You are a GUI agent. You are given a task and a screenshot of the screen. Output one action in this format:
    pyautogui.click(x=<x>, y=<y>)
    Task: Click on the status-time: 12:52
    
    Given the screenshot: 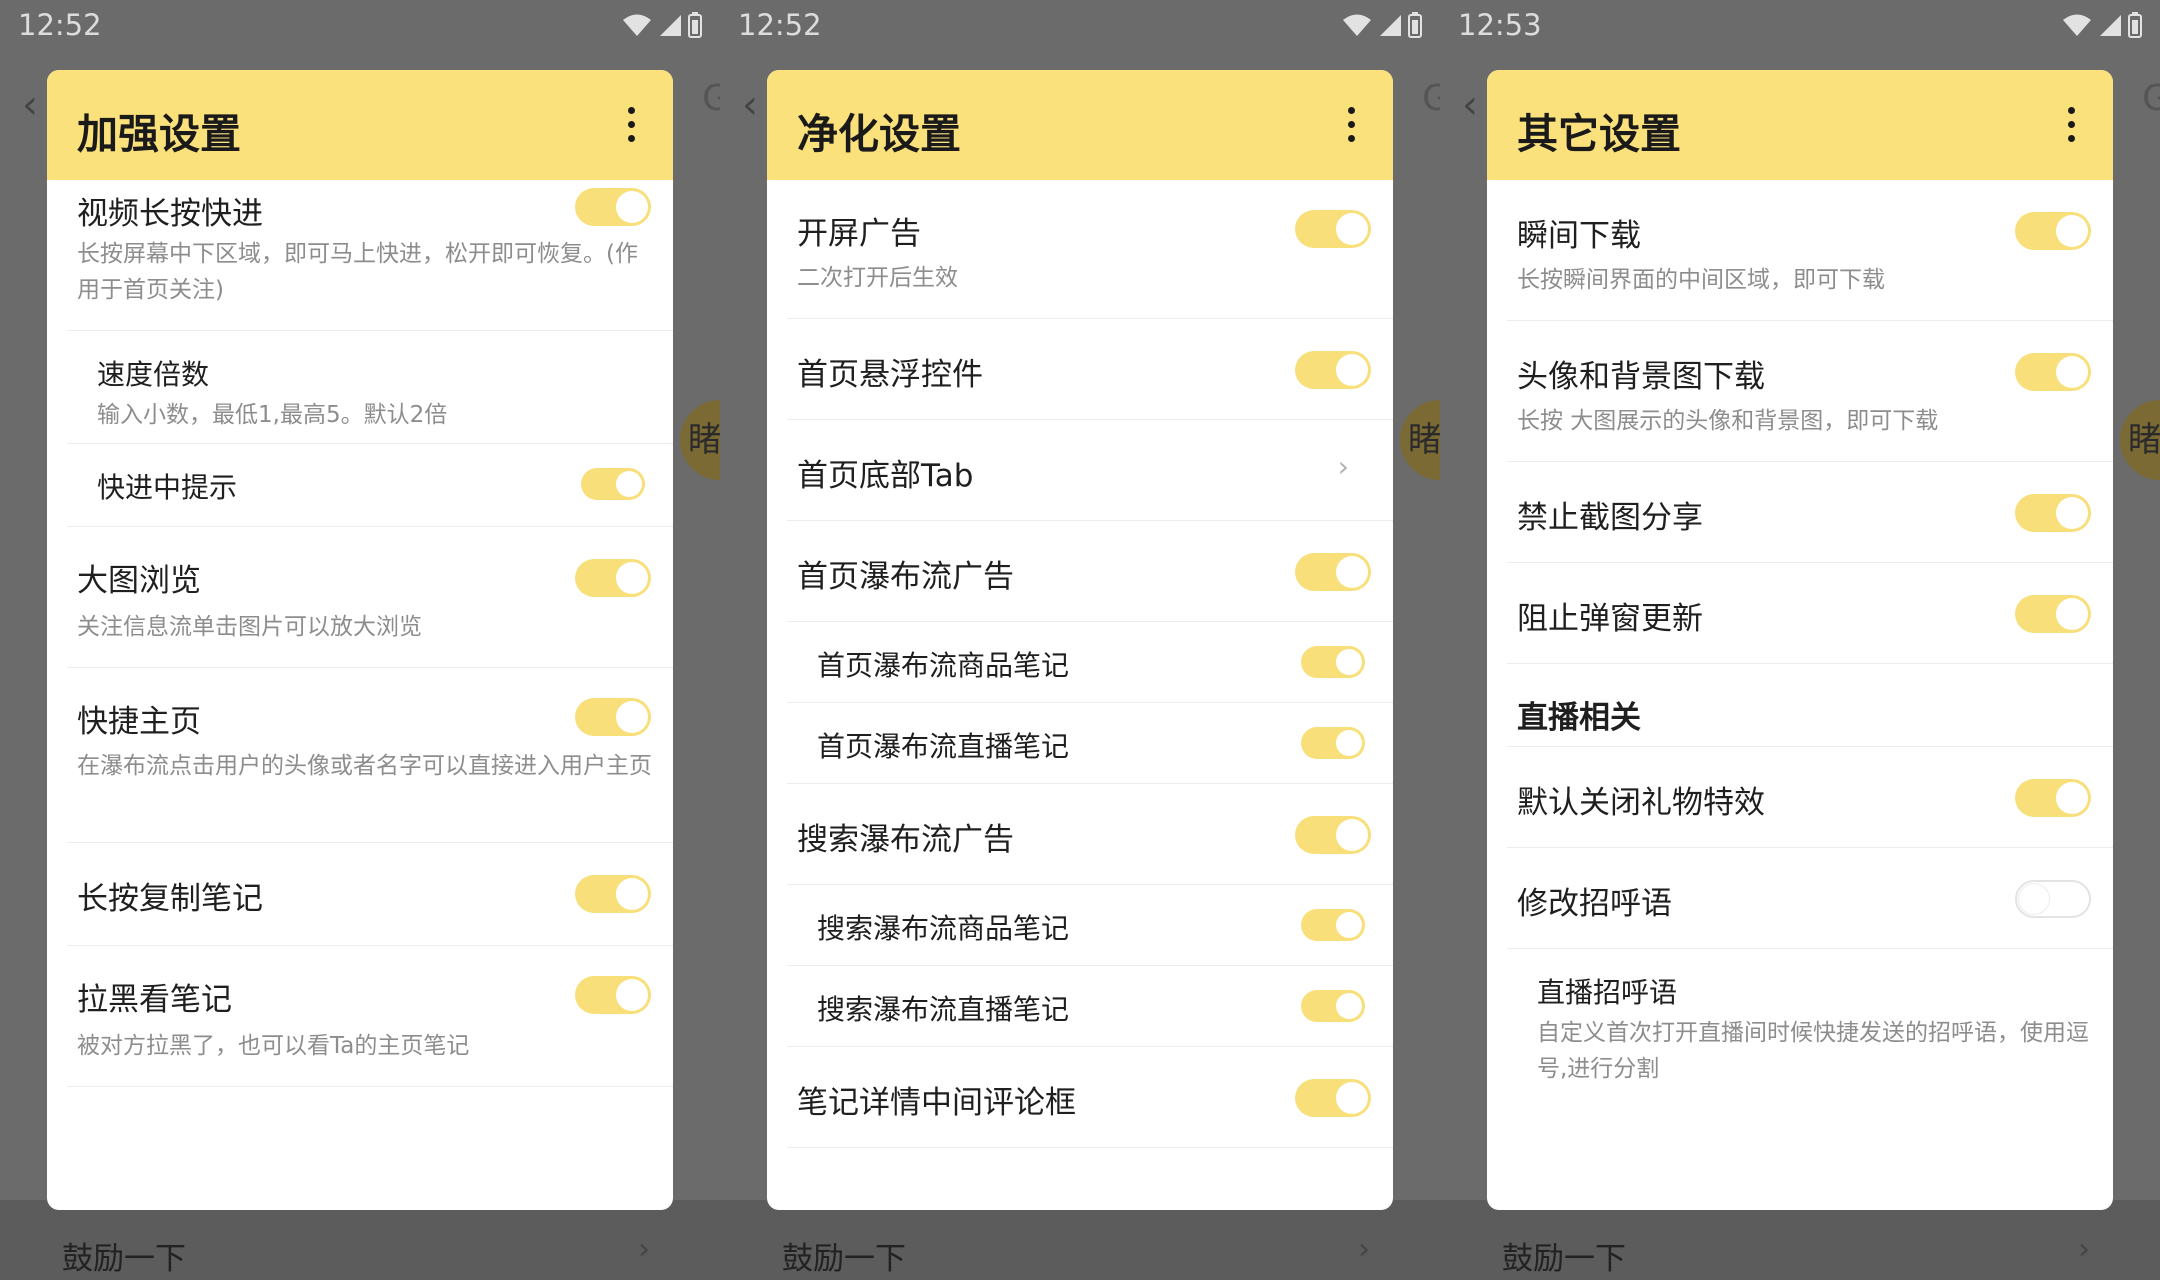 What is the action you would take?
    pyautogui.click(x=780, y=25)
    